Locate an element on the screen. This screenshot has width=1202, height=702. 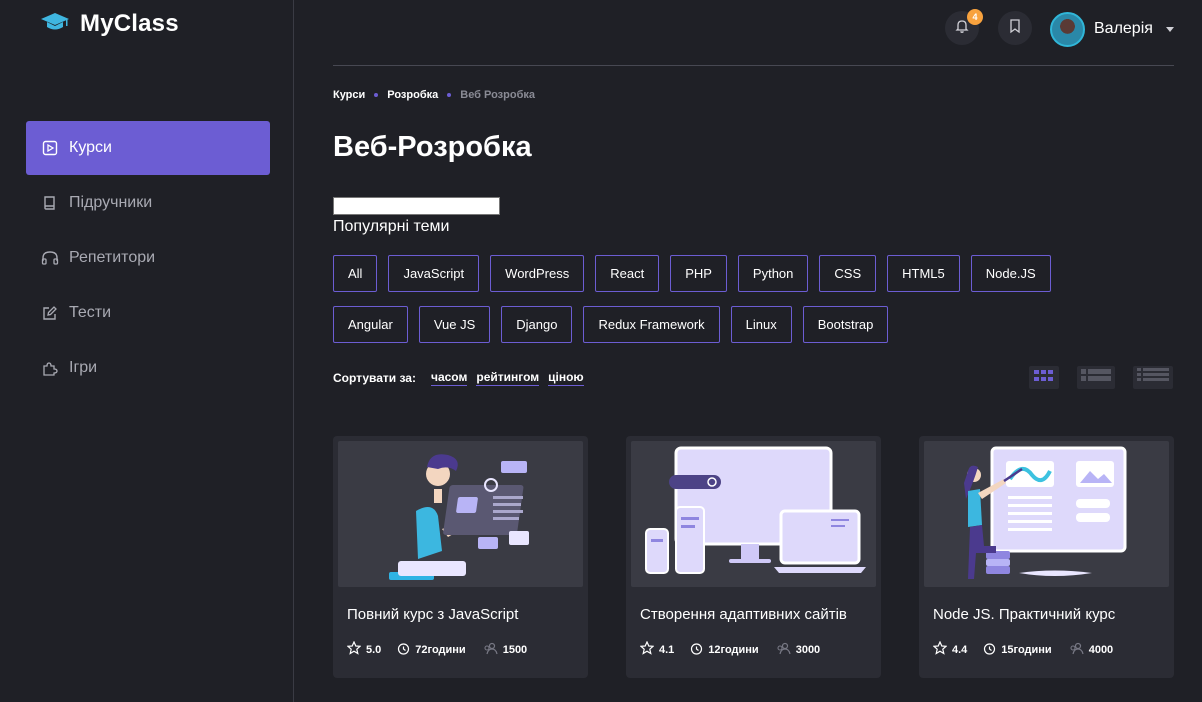
topic-tag: Bootstrap is located at coordinates (845, 324).